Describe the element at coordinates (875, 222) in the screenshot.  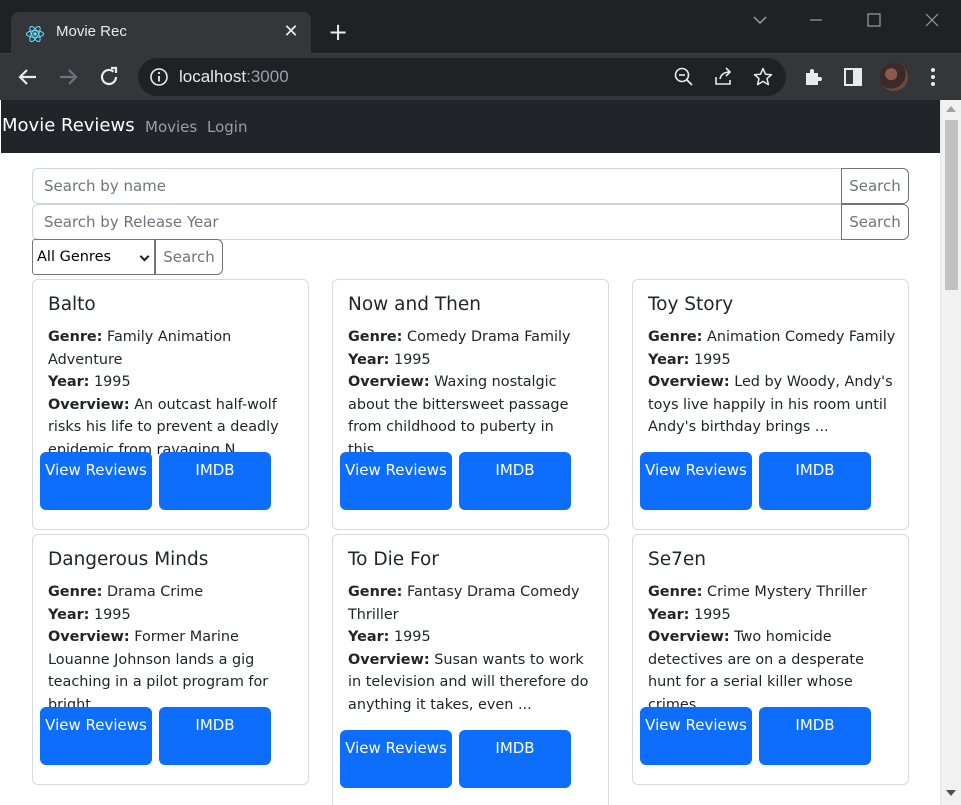
I see `search-year-button: Search` at that location.